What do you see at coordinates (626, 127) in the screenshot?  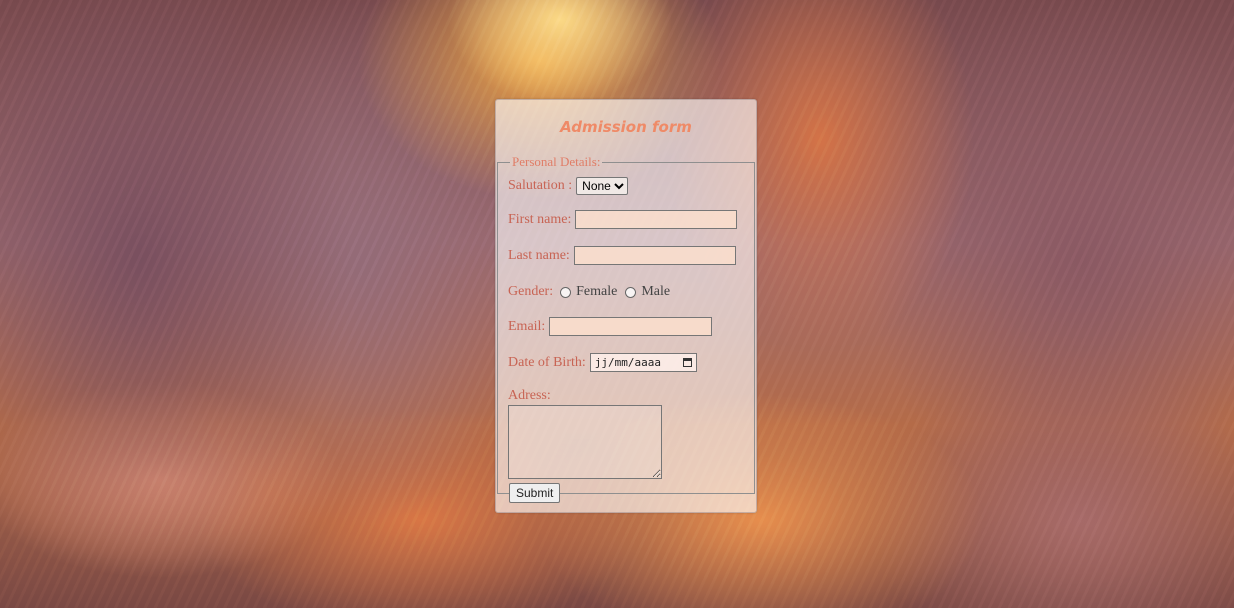 I see `form-title: Admission form` at bounding box center [626, 127].